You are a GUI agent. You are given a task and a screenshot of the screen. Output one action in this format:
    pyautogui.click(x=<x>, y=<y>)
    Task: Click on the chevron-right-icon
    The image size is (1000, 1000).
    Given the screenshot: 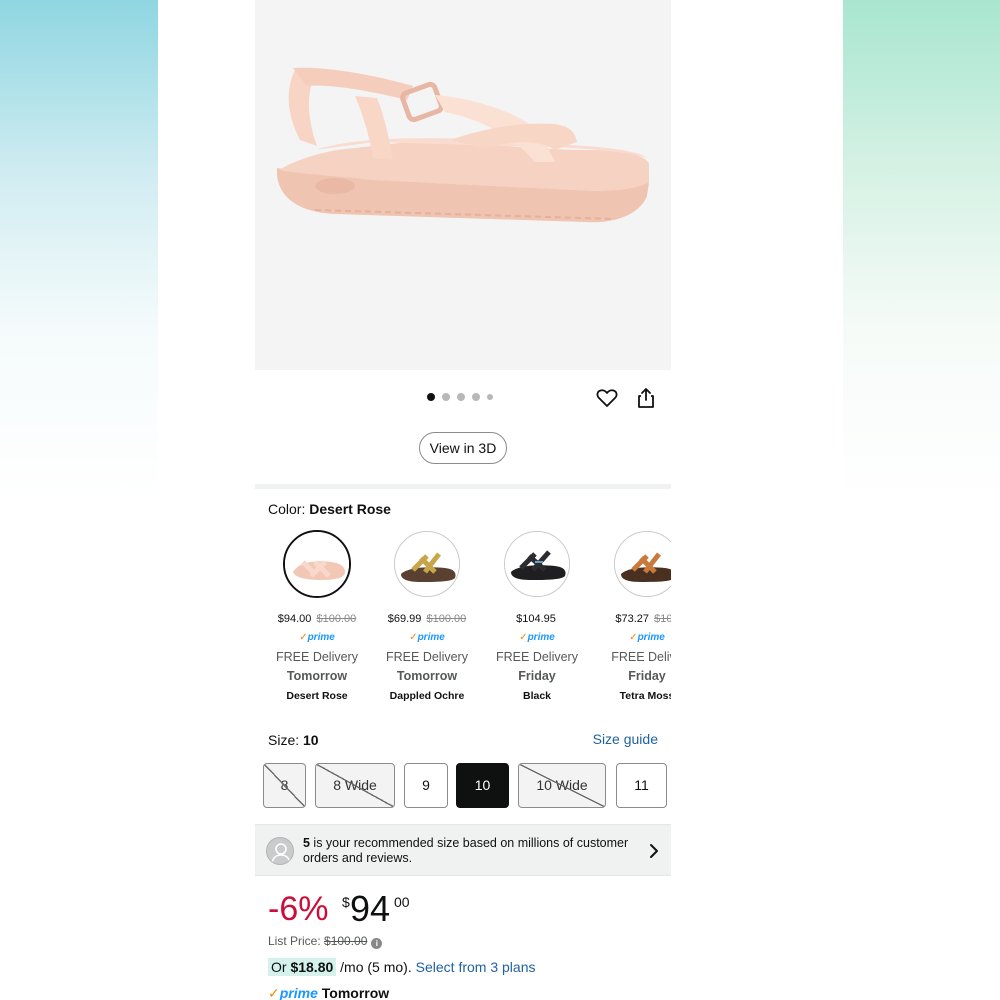 What is the action you would take?
    pyautogui.click(x=654, y=851)
    